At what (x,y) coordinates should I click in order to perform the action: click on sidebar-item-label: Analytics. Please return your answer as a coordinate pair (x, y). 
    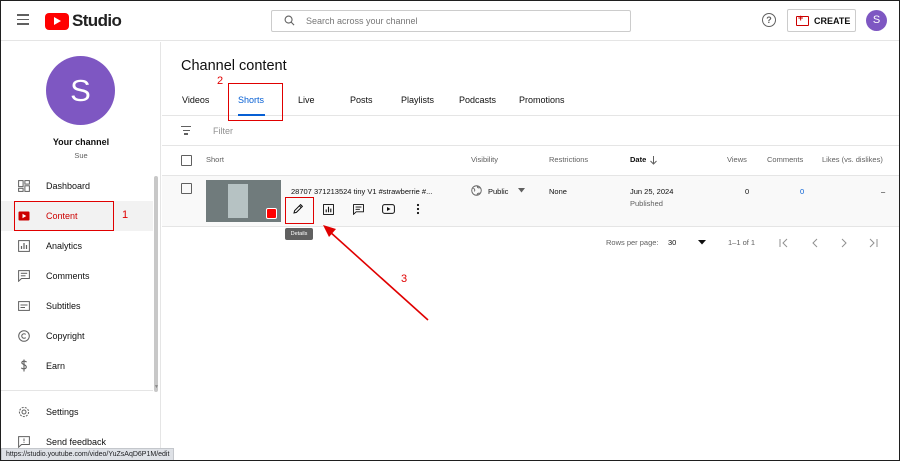
    Looking at the image, I should click on (64, 246).